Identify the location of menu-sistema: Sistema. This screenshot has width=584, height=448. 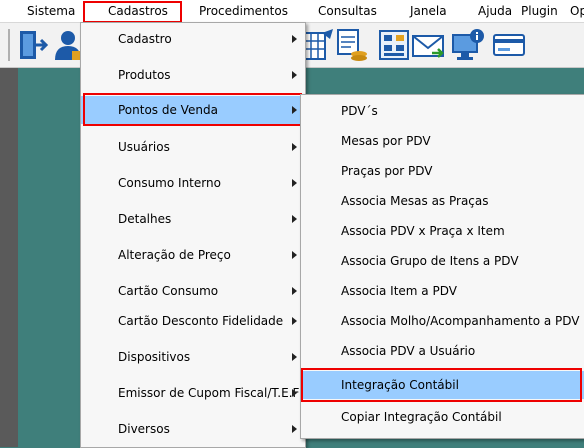
(51, 11).